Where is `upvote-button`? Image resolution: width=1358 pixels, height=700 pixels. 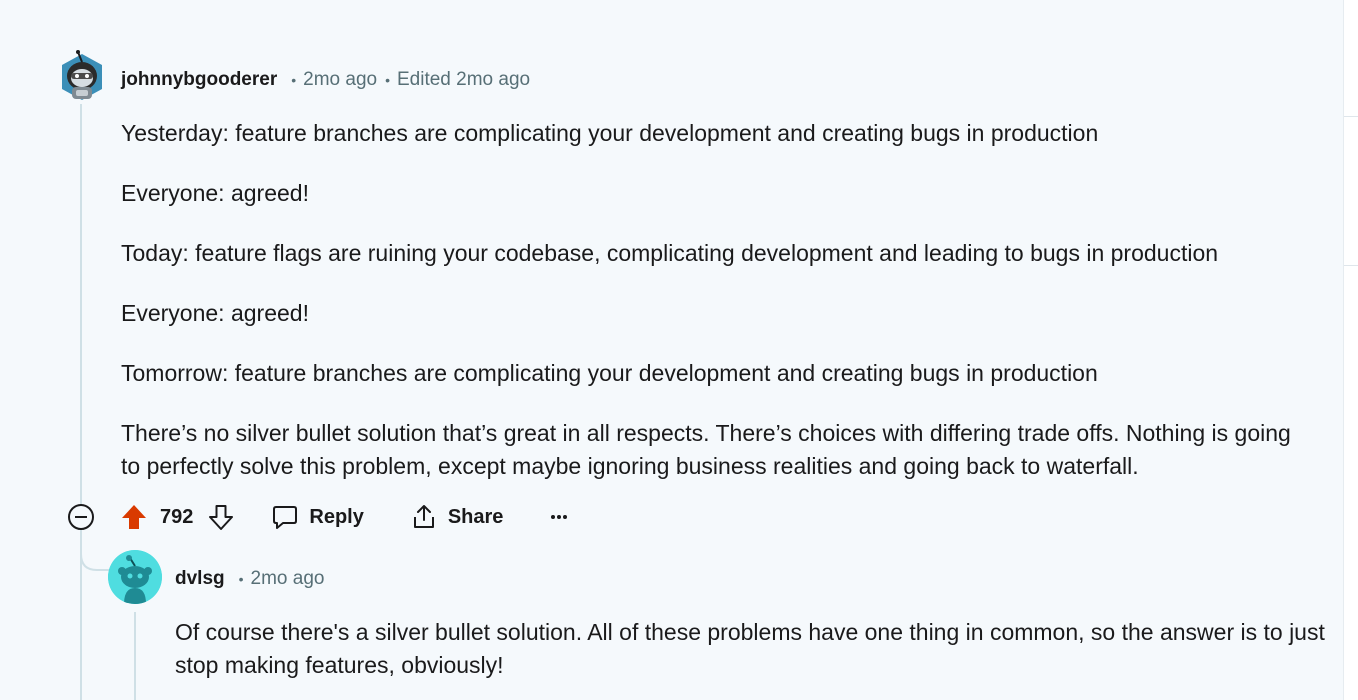
upvote-button is located at coordinates (134, 517).